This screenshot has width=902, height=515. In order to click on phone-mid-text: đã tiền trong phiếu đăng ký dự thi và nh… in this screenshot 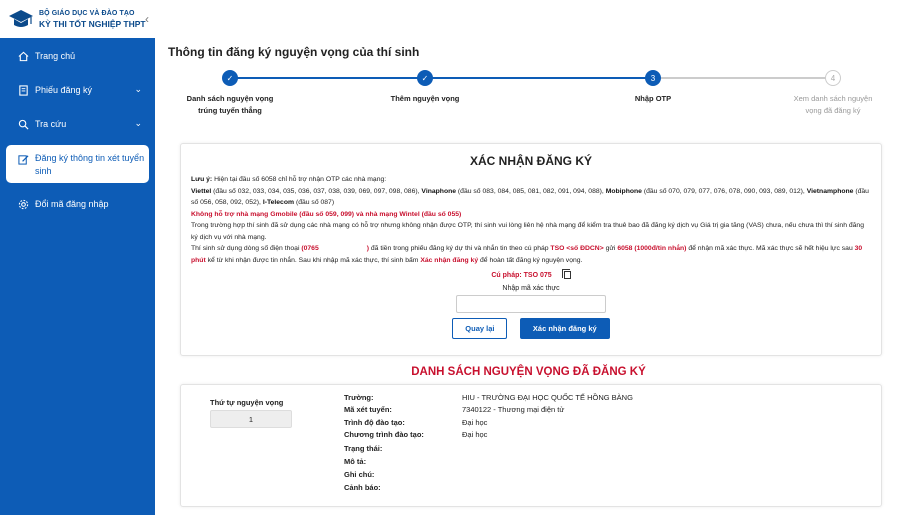, I will do `click(459, 248)`.